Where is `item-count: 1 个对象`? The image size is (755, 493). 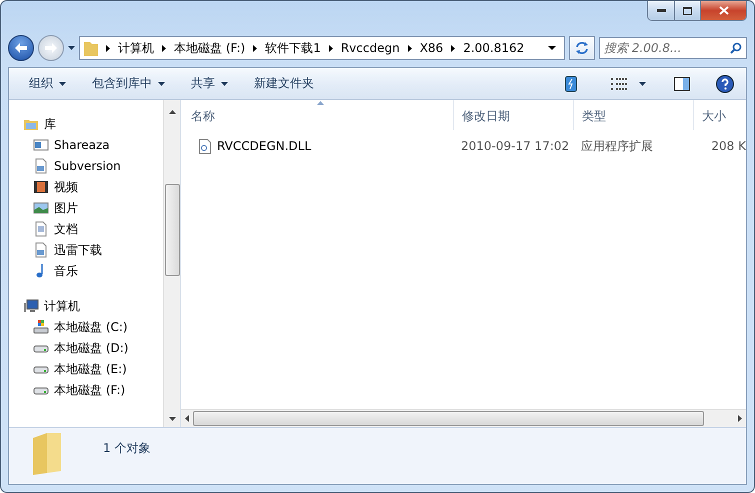
item-count: 1 个对象 is located at coordinates (126, 448).